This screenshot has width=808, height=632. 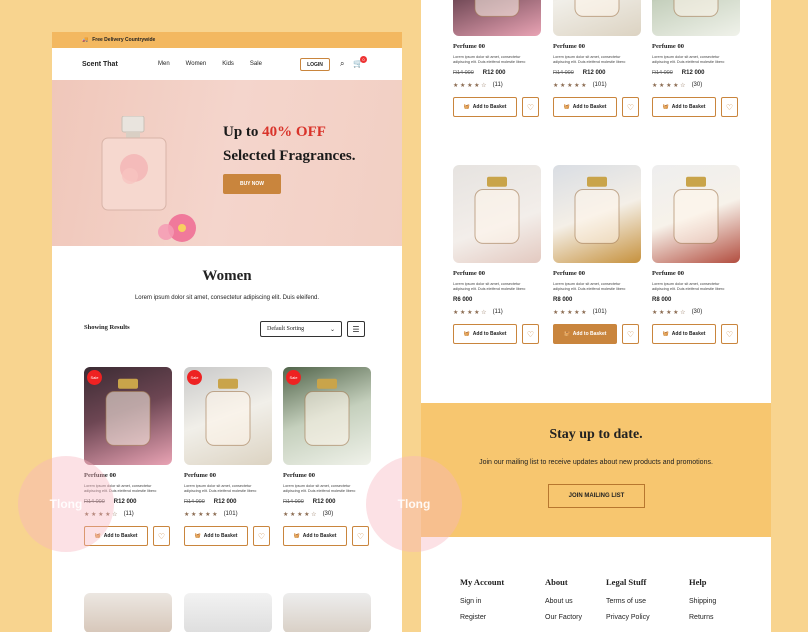 What do you see at coordinates (252, 184) in the screenshot?
I see `buy-now-button: BUY NOW` at bounding box center [252, 184].